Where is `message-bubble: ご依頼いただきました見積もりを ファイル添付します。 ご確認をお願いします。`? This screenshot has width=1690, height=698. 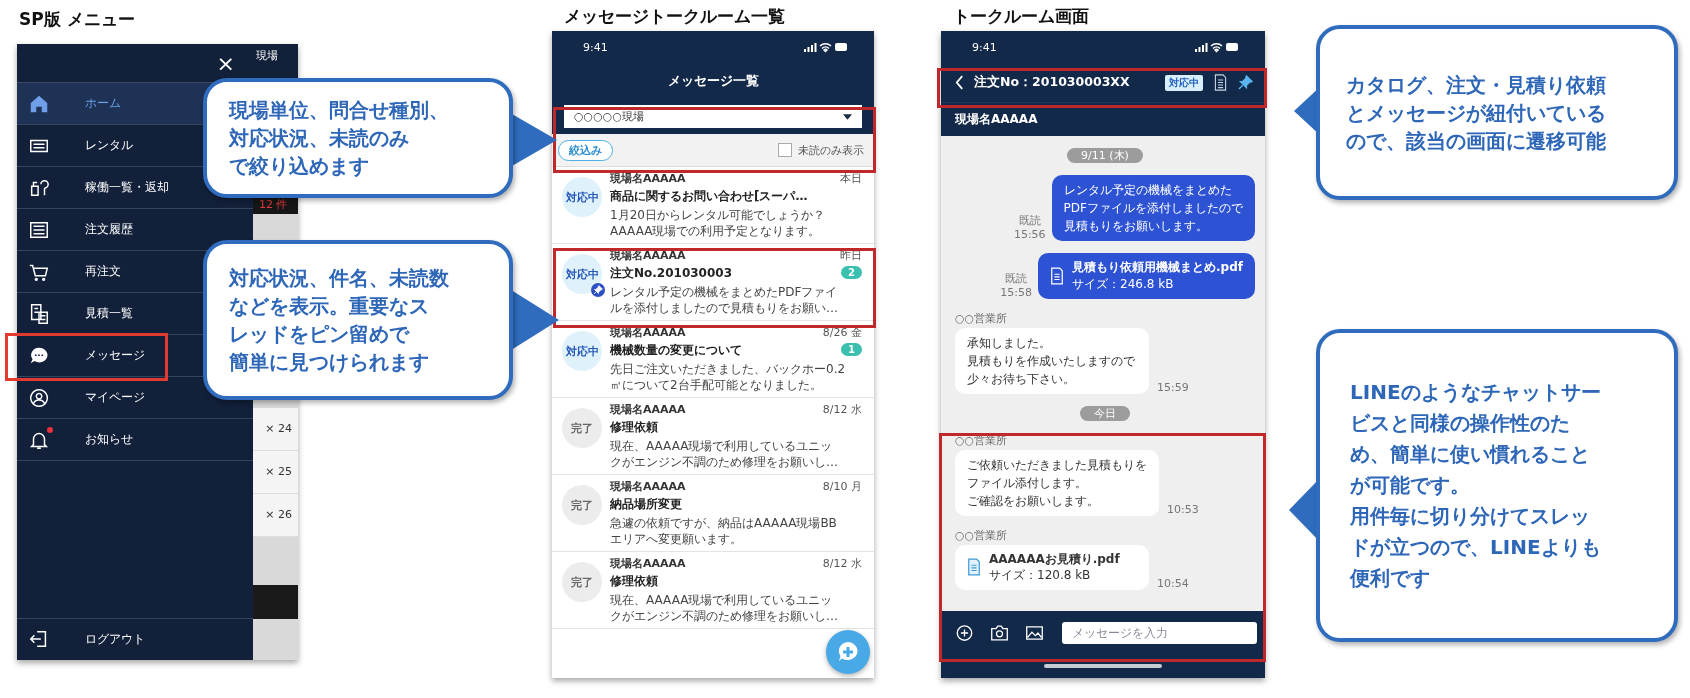
message-bubble: ご依頼いただきました見積もりを ファイル添付します。 ご確認をお願いします。 is located at coordinates (1057, 482).